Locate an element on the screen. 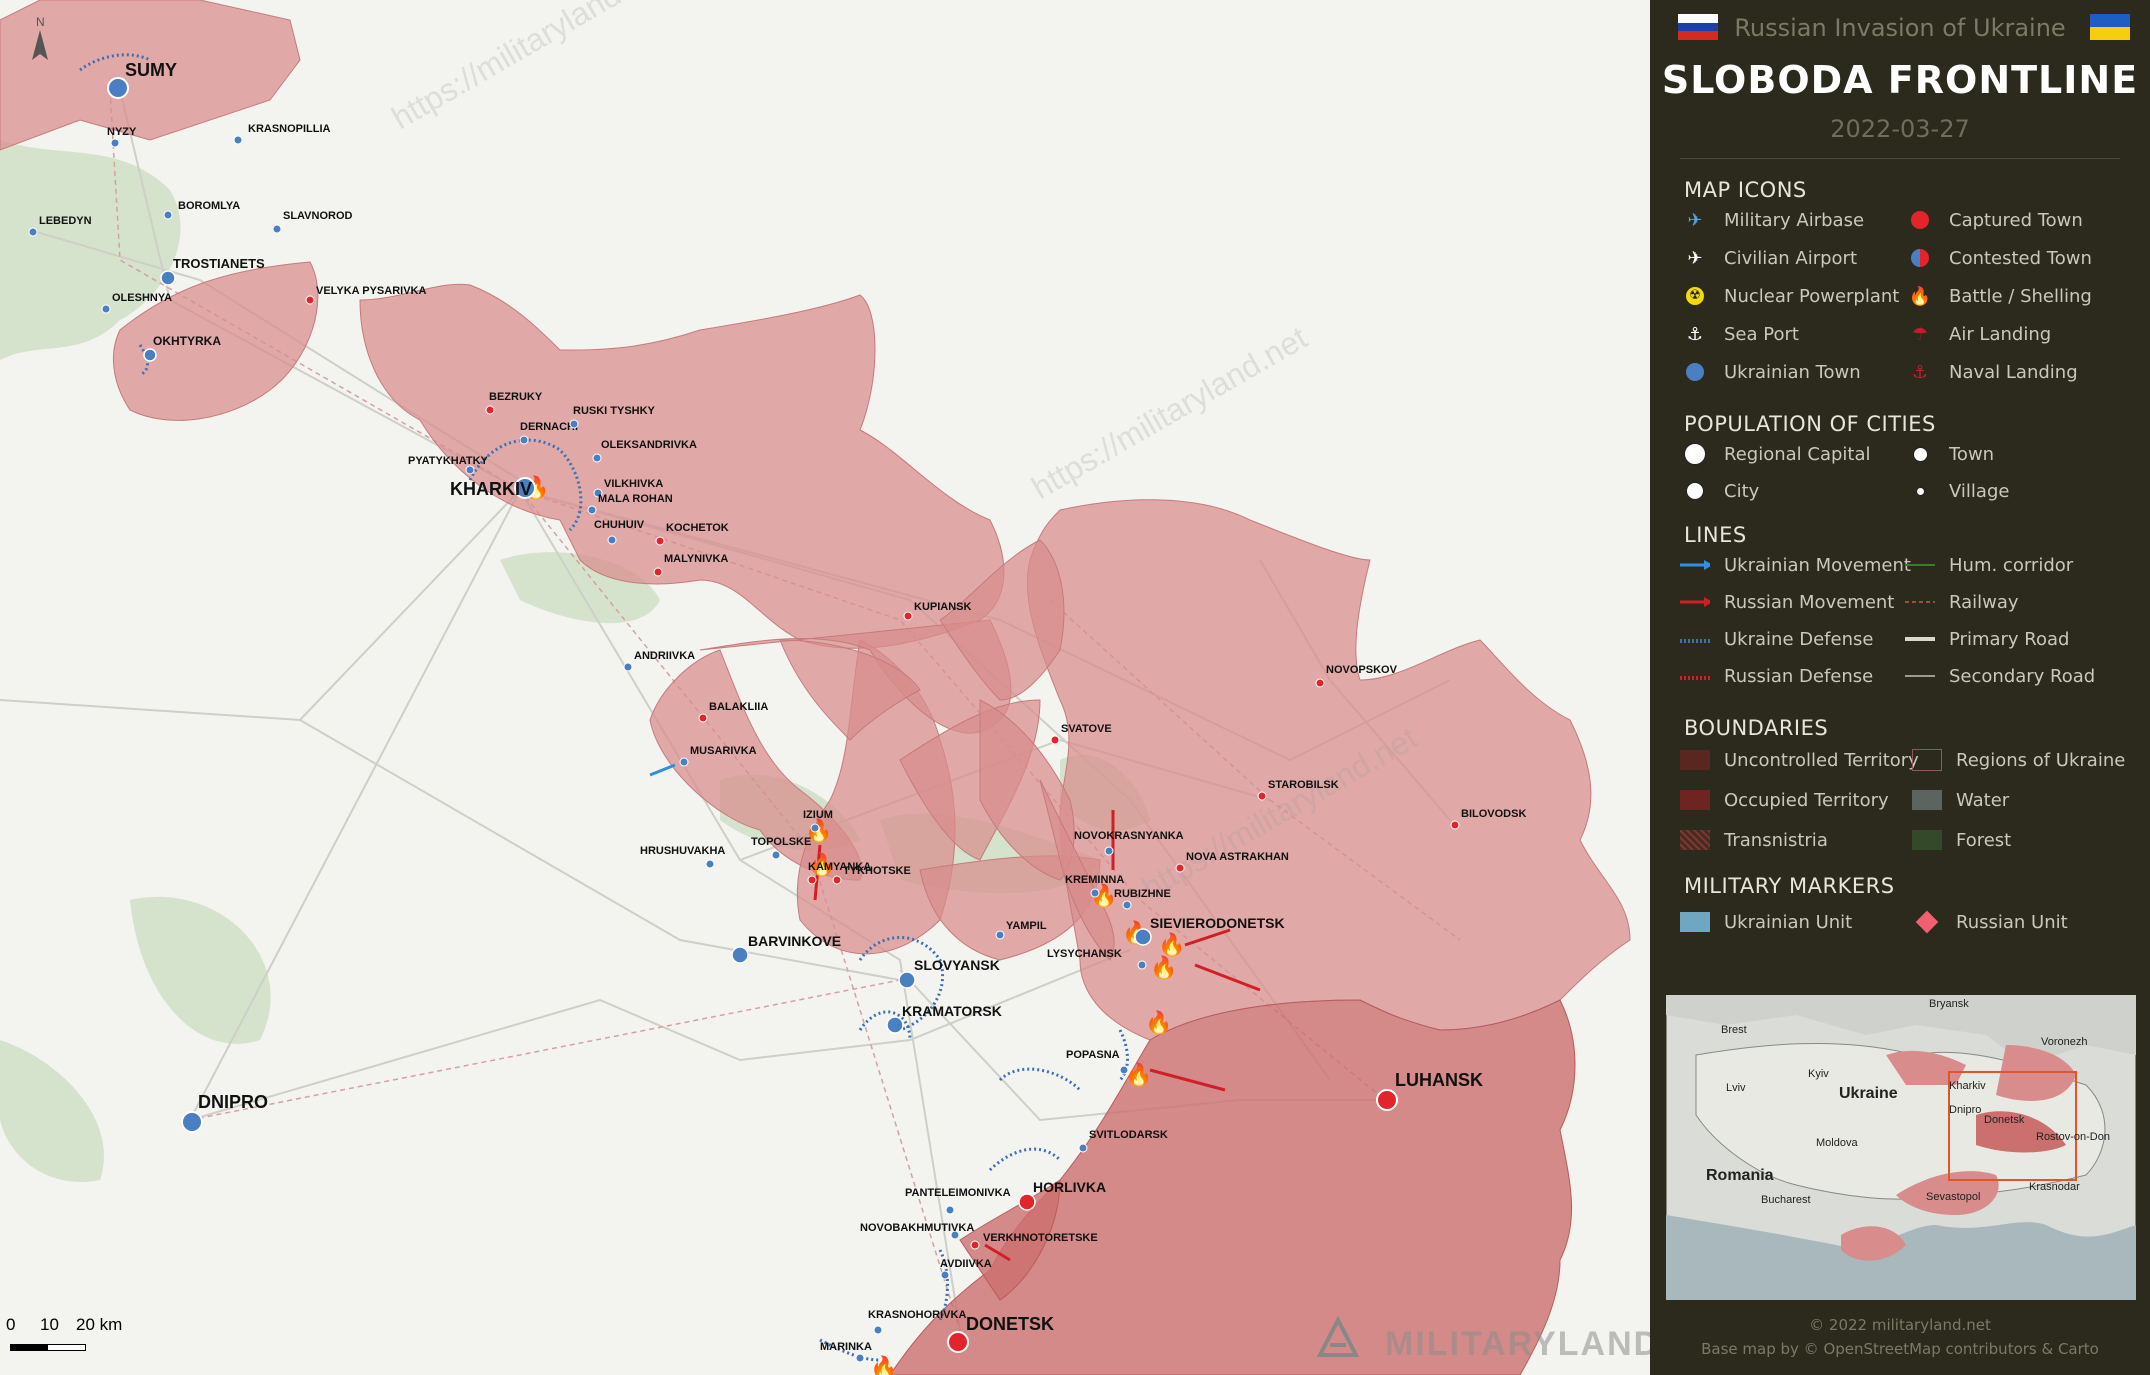 This screenshot has width=2150, height=1375. legend-item: ☂ Air Landing is located at coordinates (1978, 334).